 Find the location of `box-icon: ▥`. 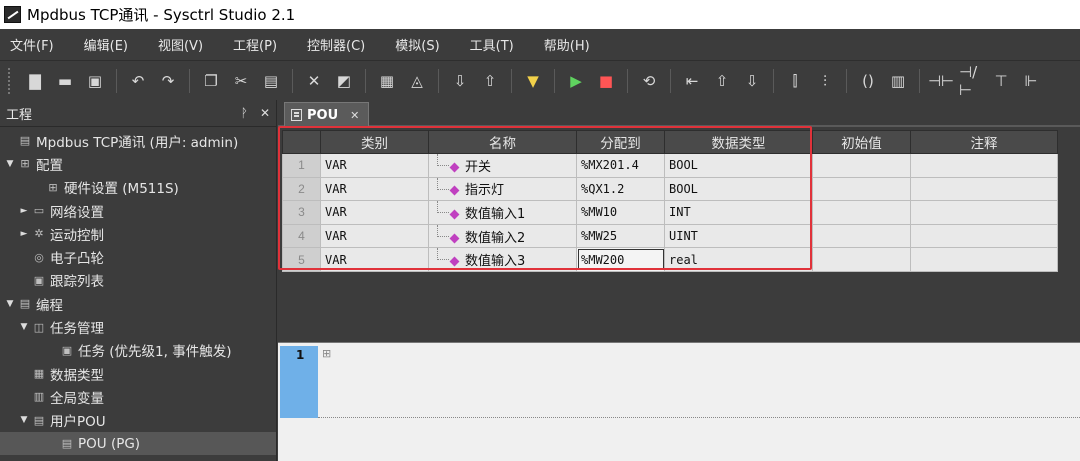

box-icon: ▥ is located at coordinates (898, 81).